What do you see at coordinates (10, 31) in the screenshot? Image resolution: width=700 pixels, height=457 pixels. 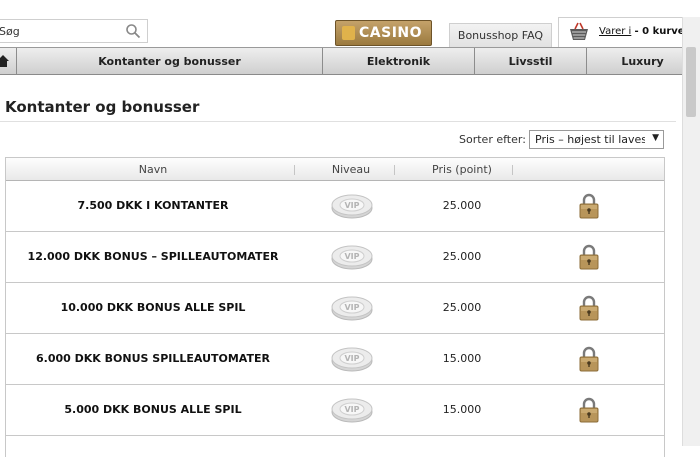 I see `search-input: Søg` at bounding box center [10, 31].